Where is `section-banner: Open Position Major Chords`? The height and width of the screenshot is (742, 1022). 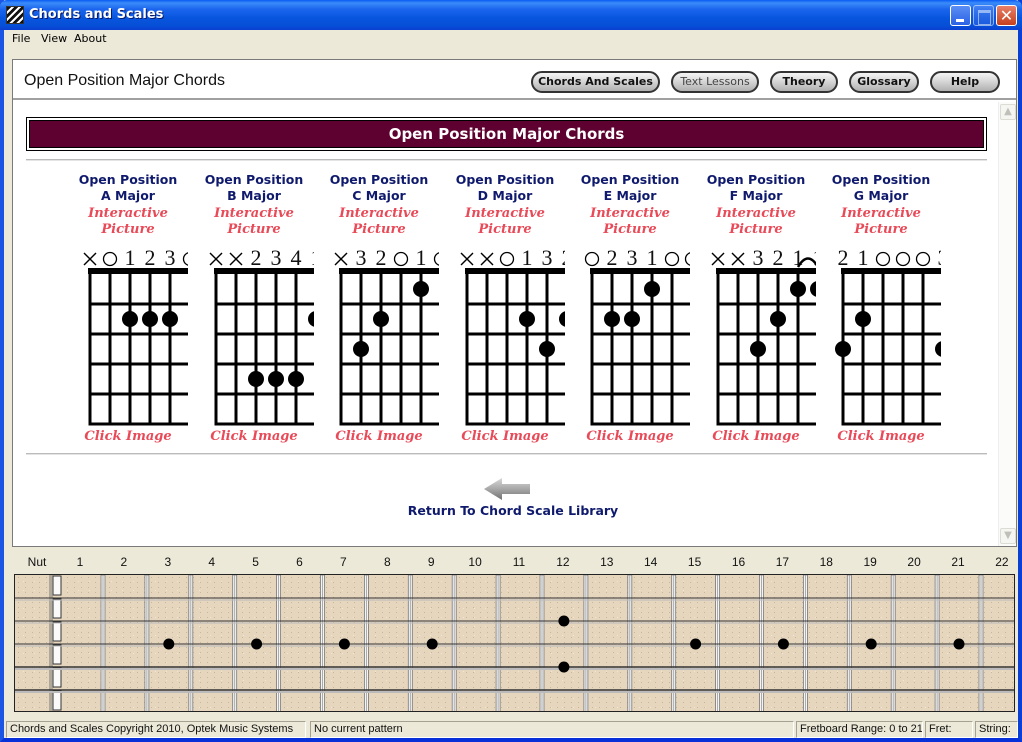 section-banner: Open Position Major Chords is located at coordinates (506, 134).